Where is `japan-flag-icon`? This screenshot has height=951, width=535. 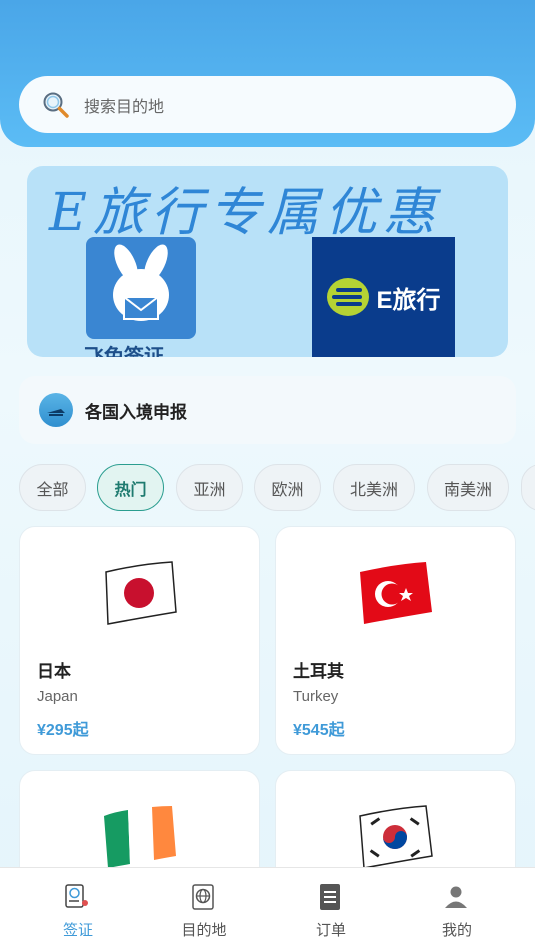 japan-flag-icon is located at coordinates (141, 593).